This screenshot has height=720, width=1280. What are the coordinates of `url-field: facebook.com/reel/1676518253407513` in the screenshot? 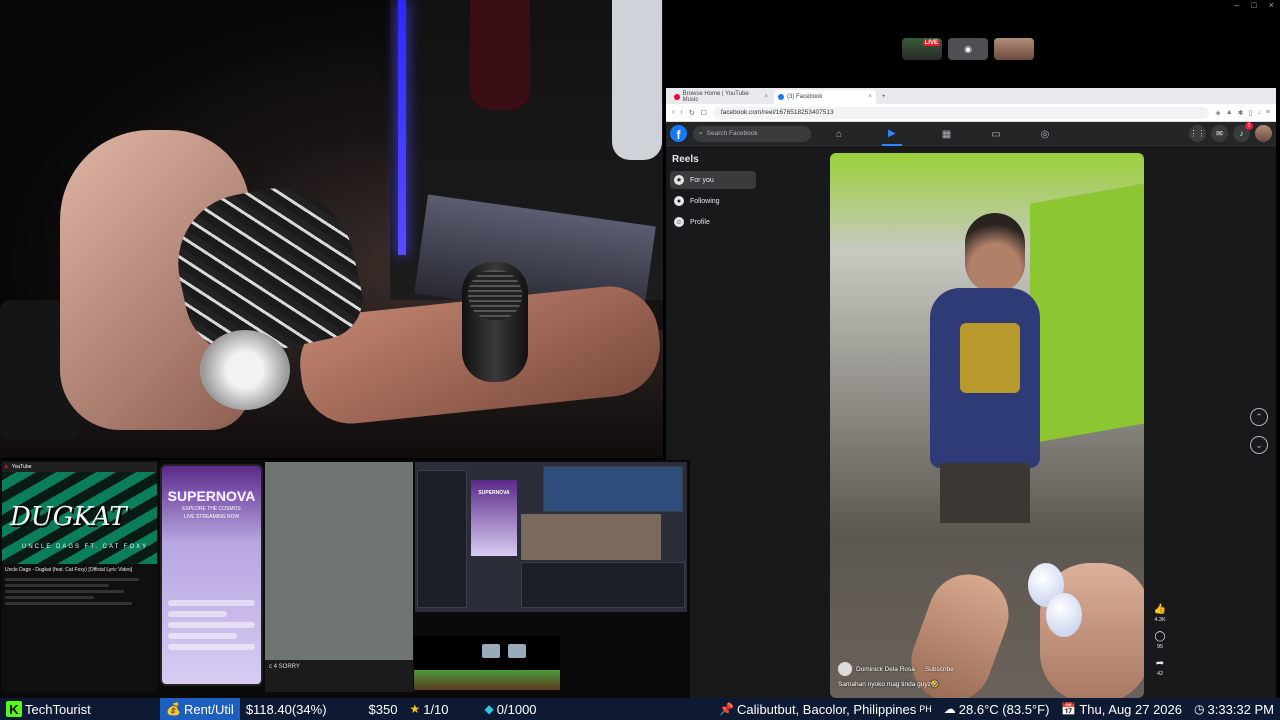 It's located at (961, 112).